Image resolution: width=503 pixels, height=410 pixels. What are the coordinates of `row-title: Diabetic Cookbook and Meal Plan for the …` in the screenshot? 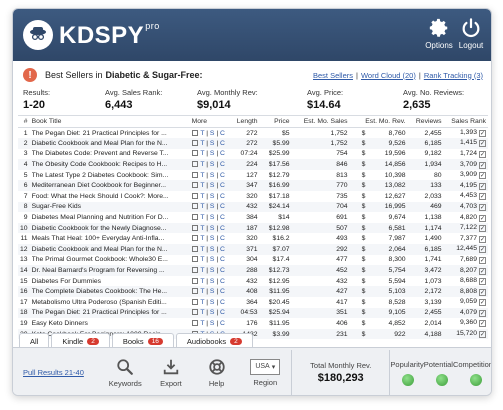 It's located at (110, 249).